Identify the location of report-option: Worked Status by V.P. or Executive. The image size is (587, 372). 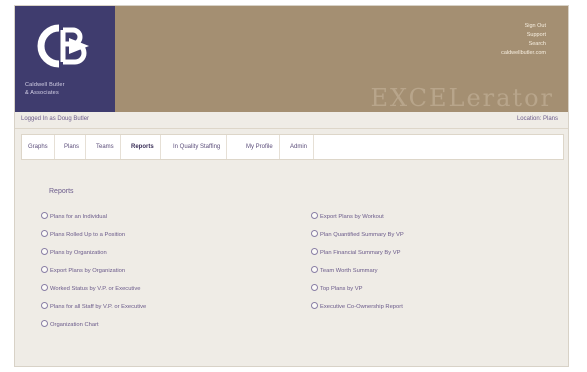
(91, 288).